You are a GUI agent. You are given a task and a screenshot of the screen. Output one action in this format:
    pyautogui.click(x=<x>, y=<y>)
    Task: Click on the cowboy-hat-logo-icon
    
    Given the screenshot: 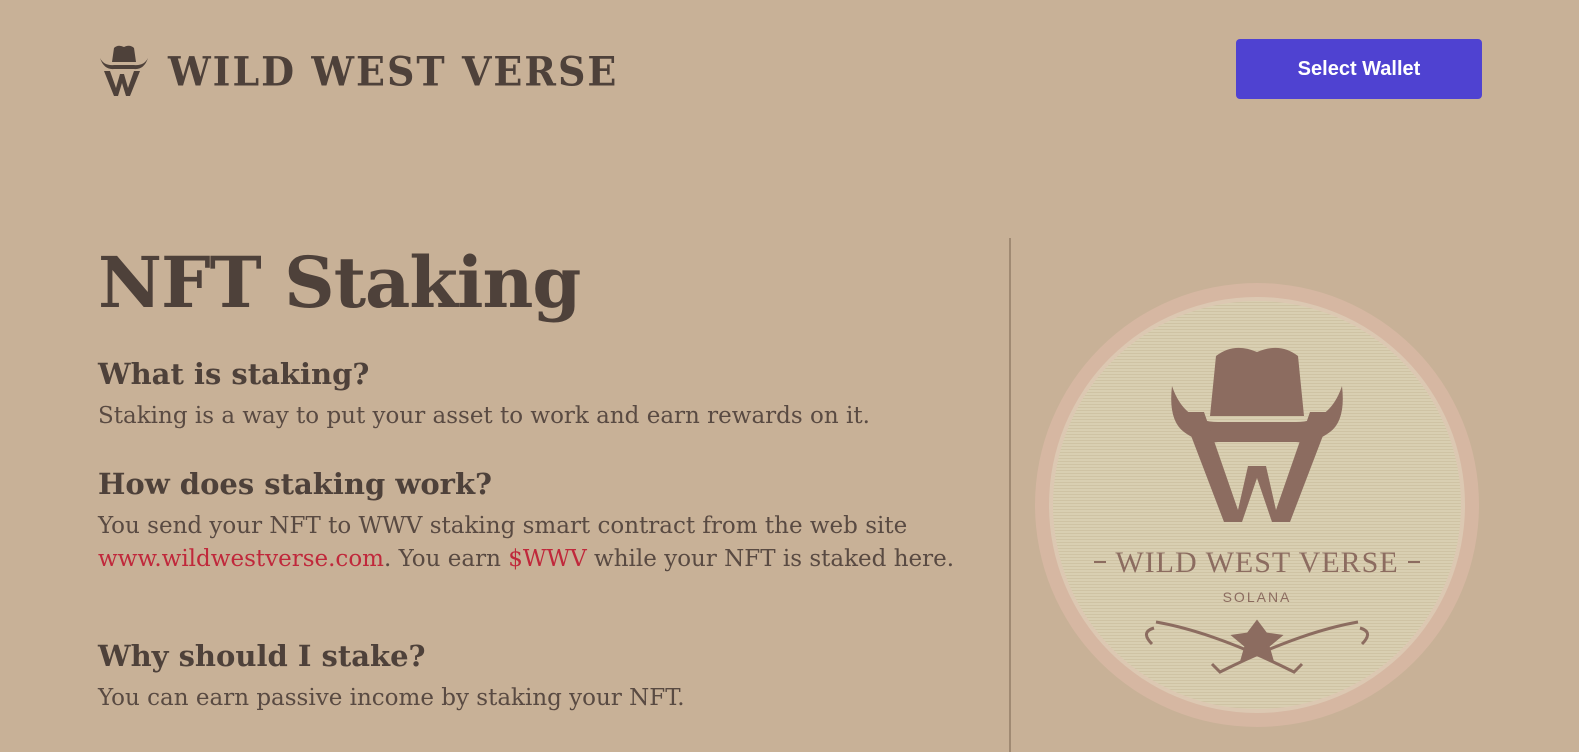 What is the action you would take?
    pyautogui.click(x=124, y=70)
    